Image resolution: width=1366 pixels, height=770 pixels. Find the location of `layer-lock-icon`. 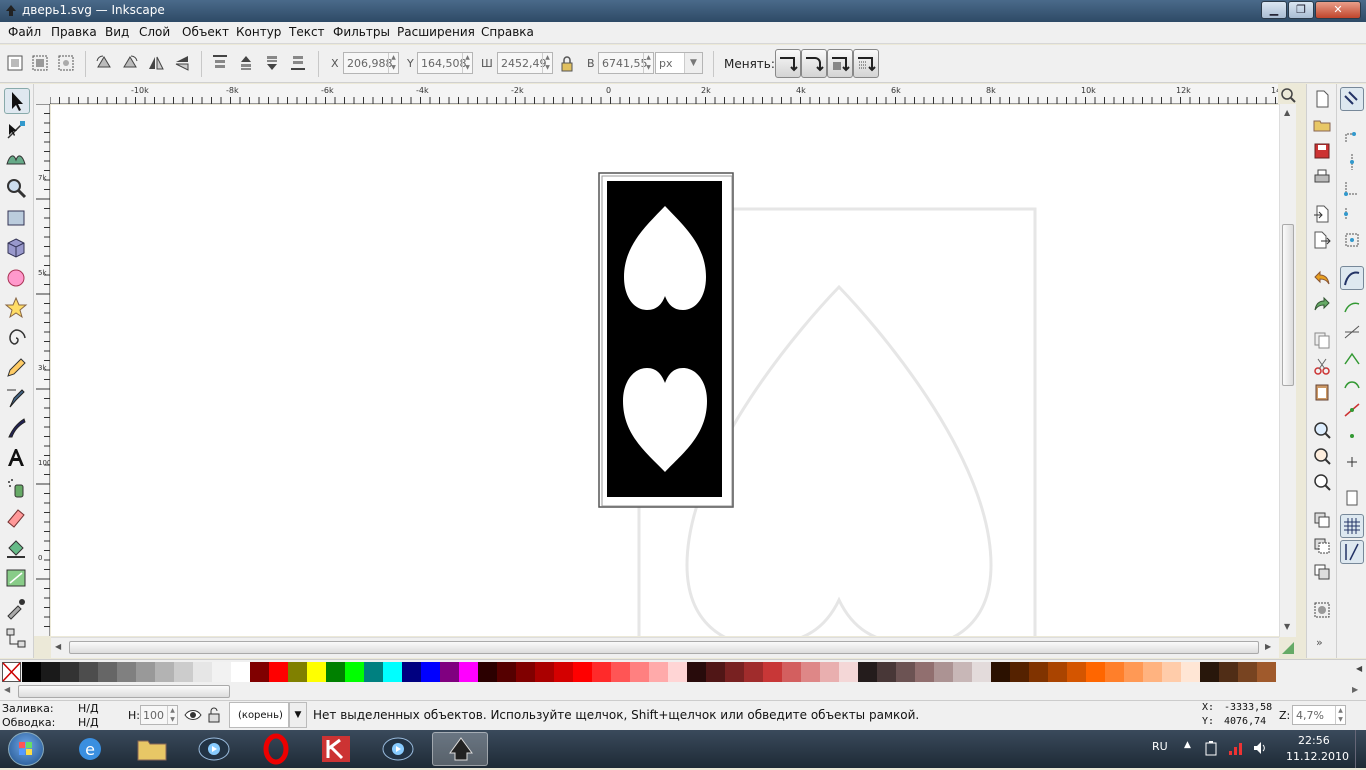

layer-lock-icon is located at coordinates (214, 715).